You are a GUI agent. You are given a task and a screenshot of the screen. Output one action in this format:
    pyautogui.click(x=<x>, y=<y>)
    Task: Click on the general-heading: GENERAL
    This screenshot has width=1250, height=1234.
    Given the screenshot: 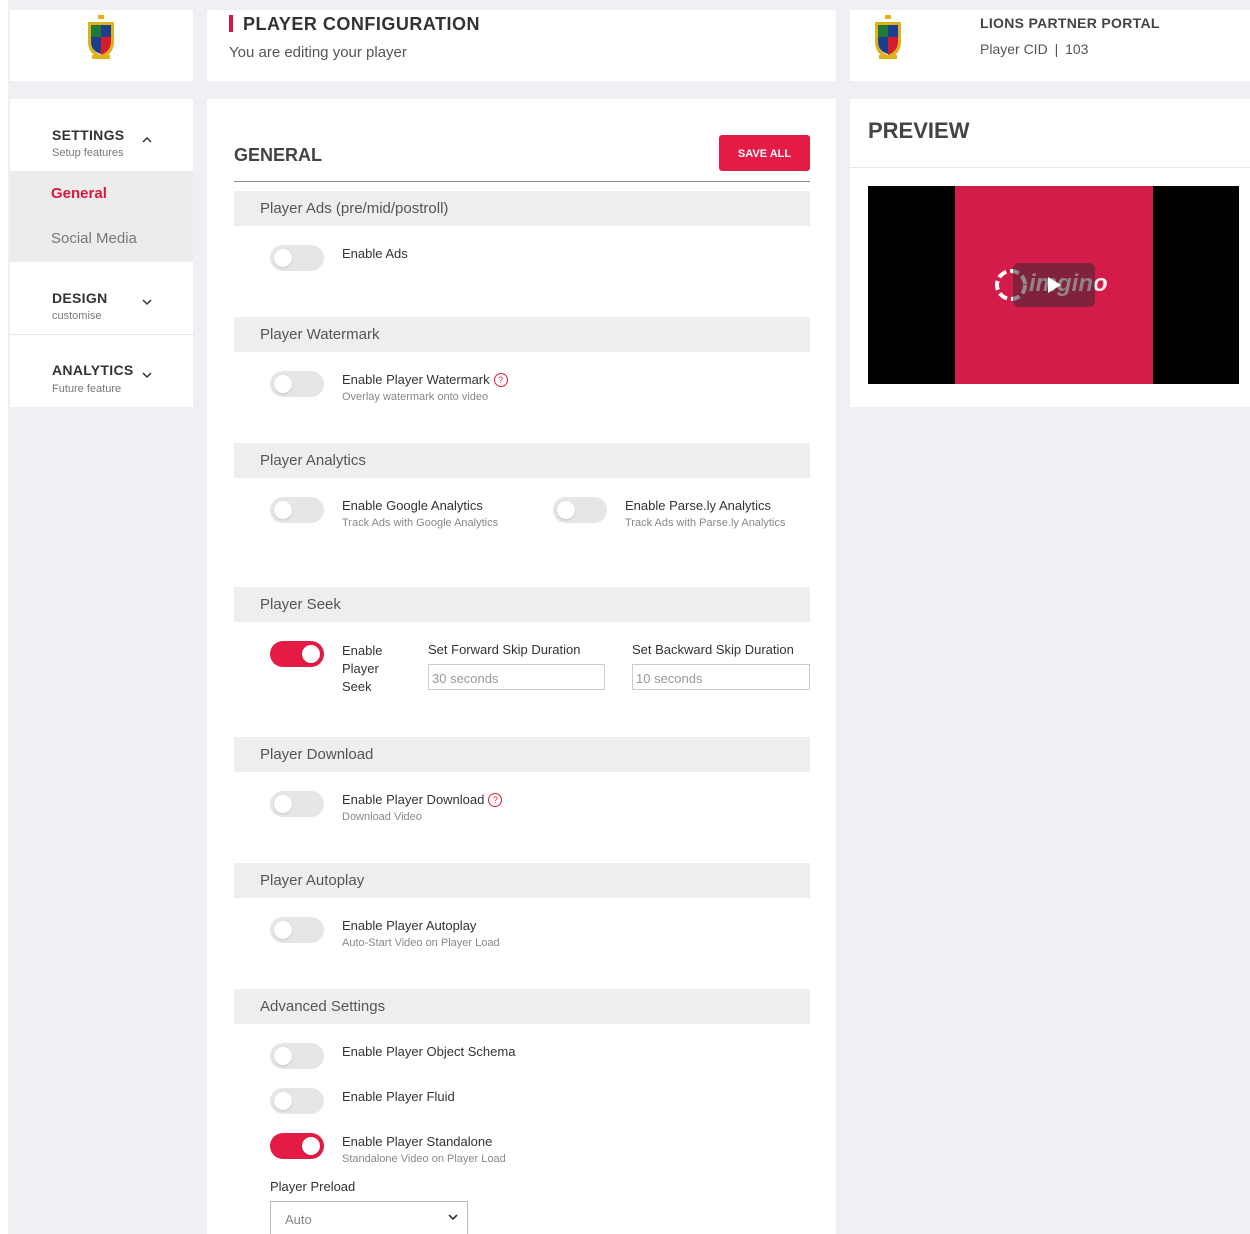 What is the action you would take?
    pyautogui.click(x=278, y=155)
    